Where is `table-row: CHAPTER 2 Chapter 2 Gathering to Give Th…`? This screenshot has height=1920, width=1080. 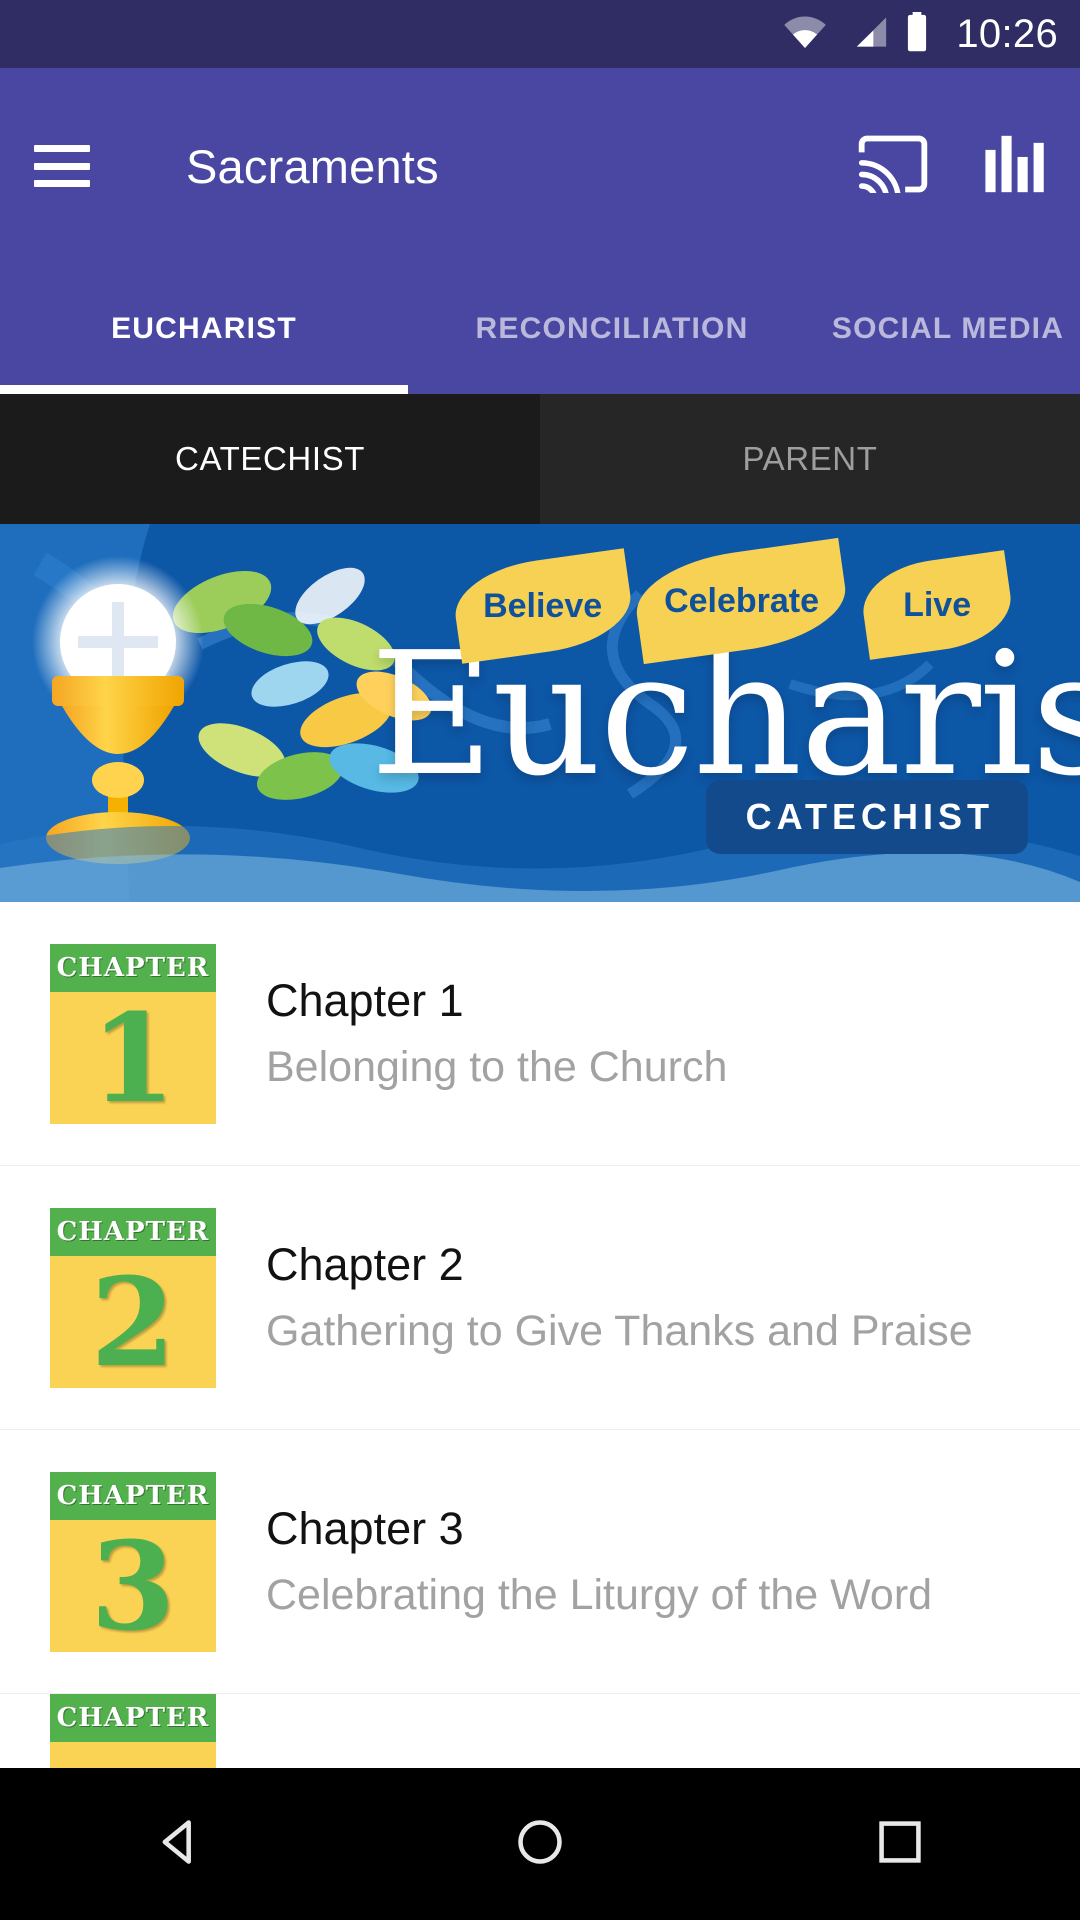
table-row: CHAPTER 2 Chapter 2 Gathering to Give Th… is located at coordinates (540, 1298).